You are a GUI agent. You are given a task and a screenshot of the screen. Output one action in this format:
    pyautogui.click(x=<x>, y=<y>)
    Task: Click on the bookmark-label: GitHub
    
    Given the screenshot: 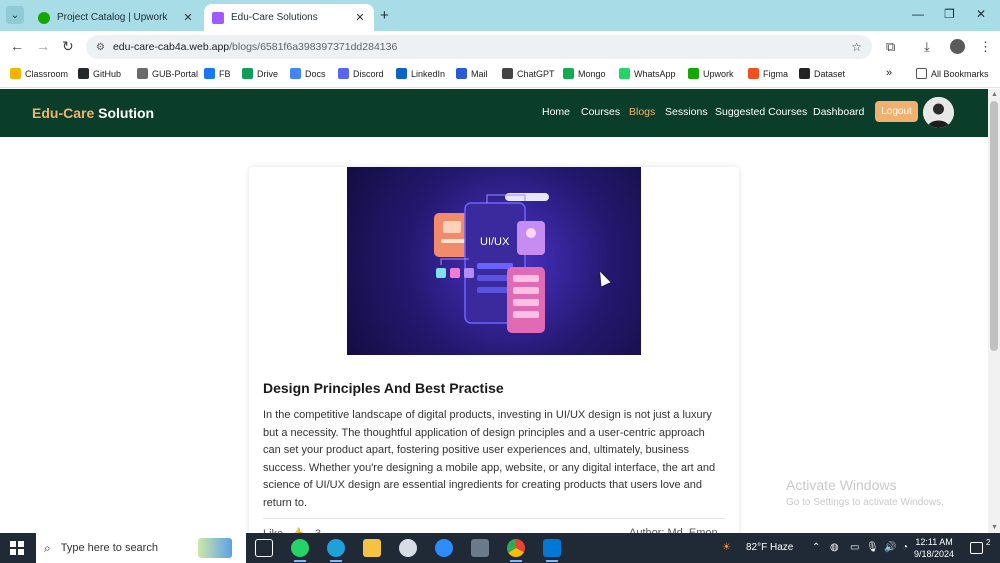 What is the action you would take?
    pyautogui.click(x=107, y=73)
    